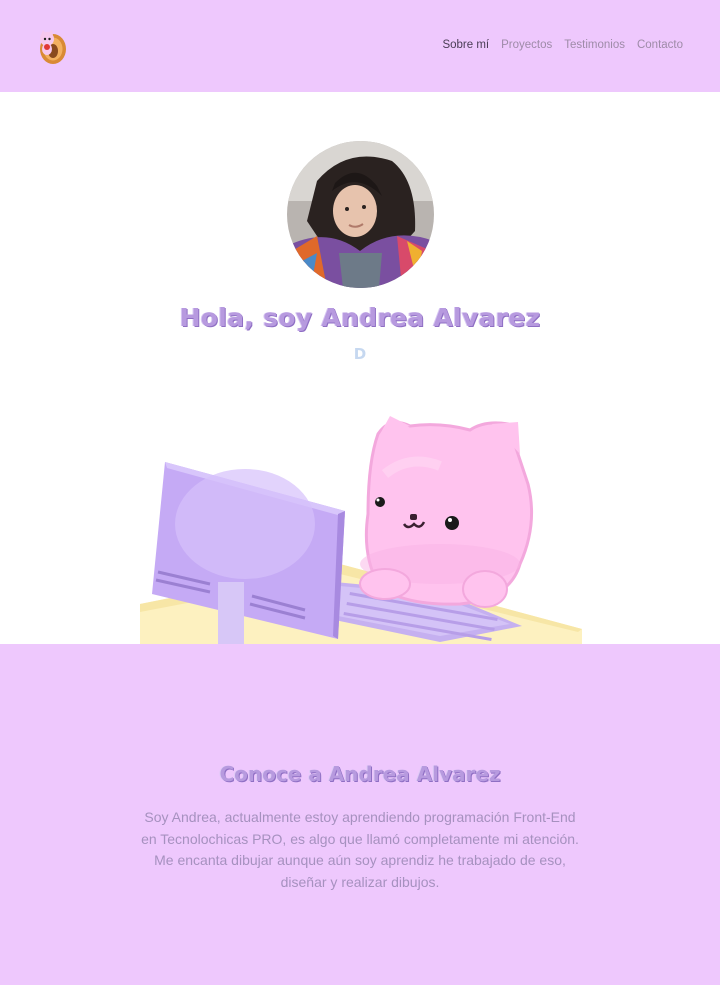 The width and height of the screenshot is (720, 985). I want to click on nav-link-testimonios: Testimonios, so click(594, 45).